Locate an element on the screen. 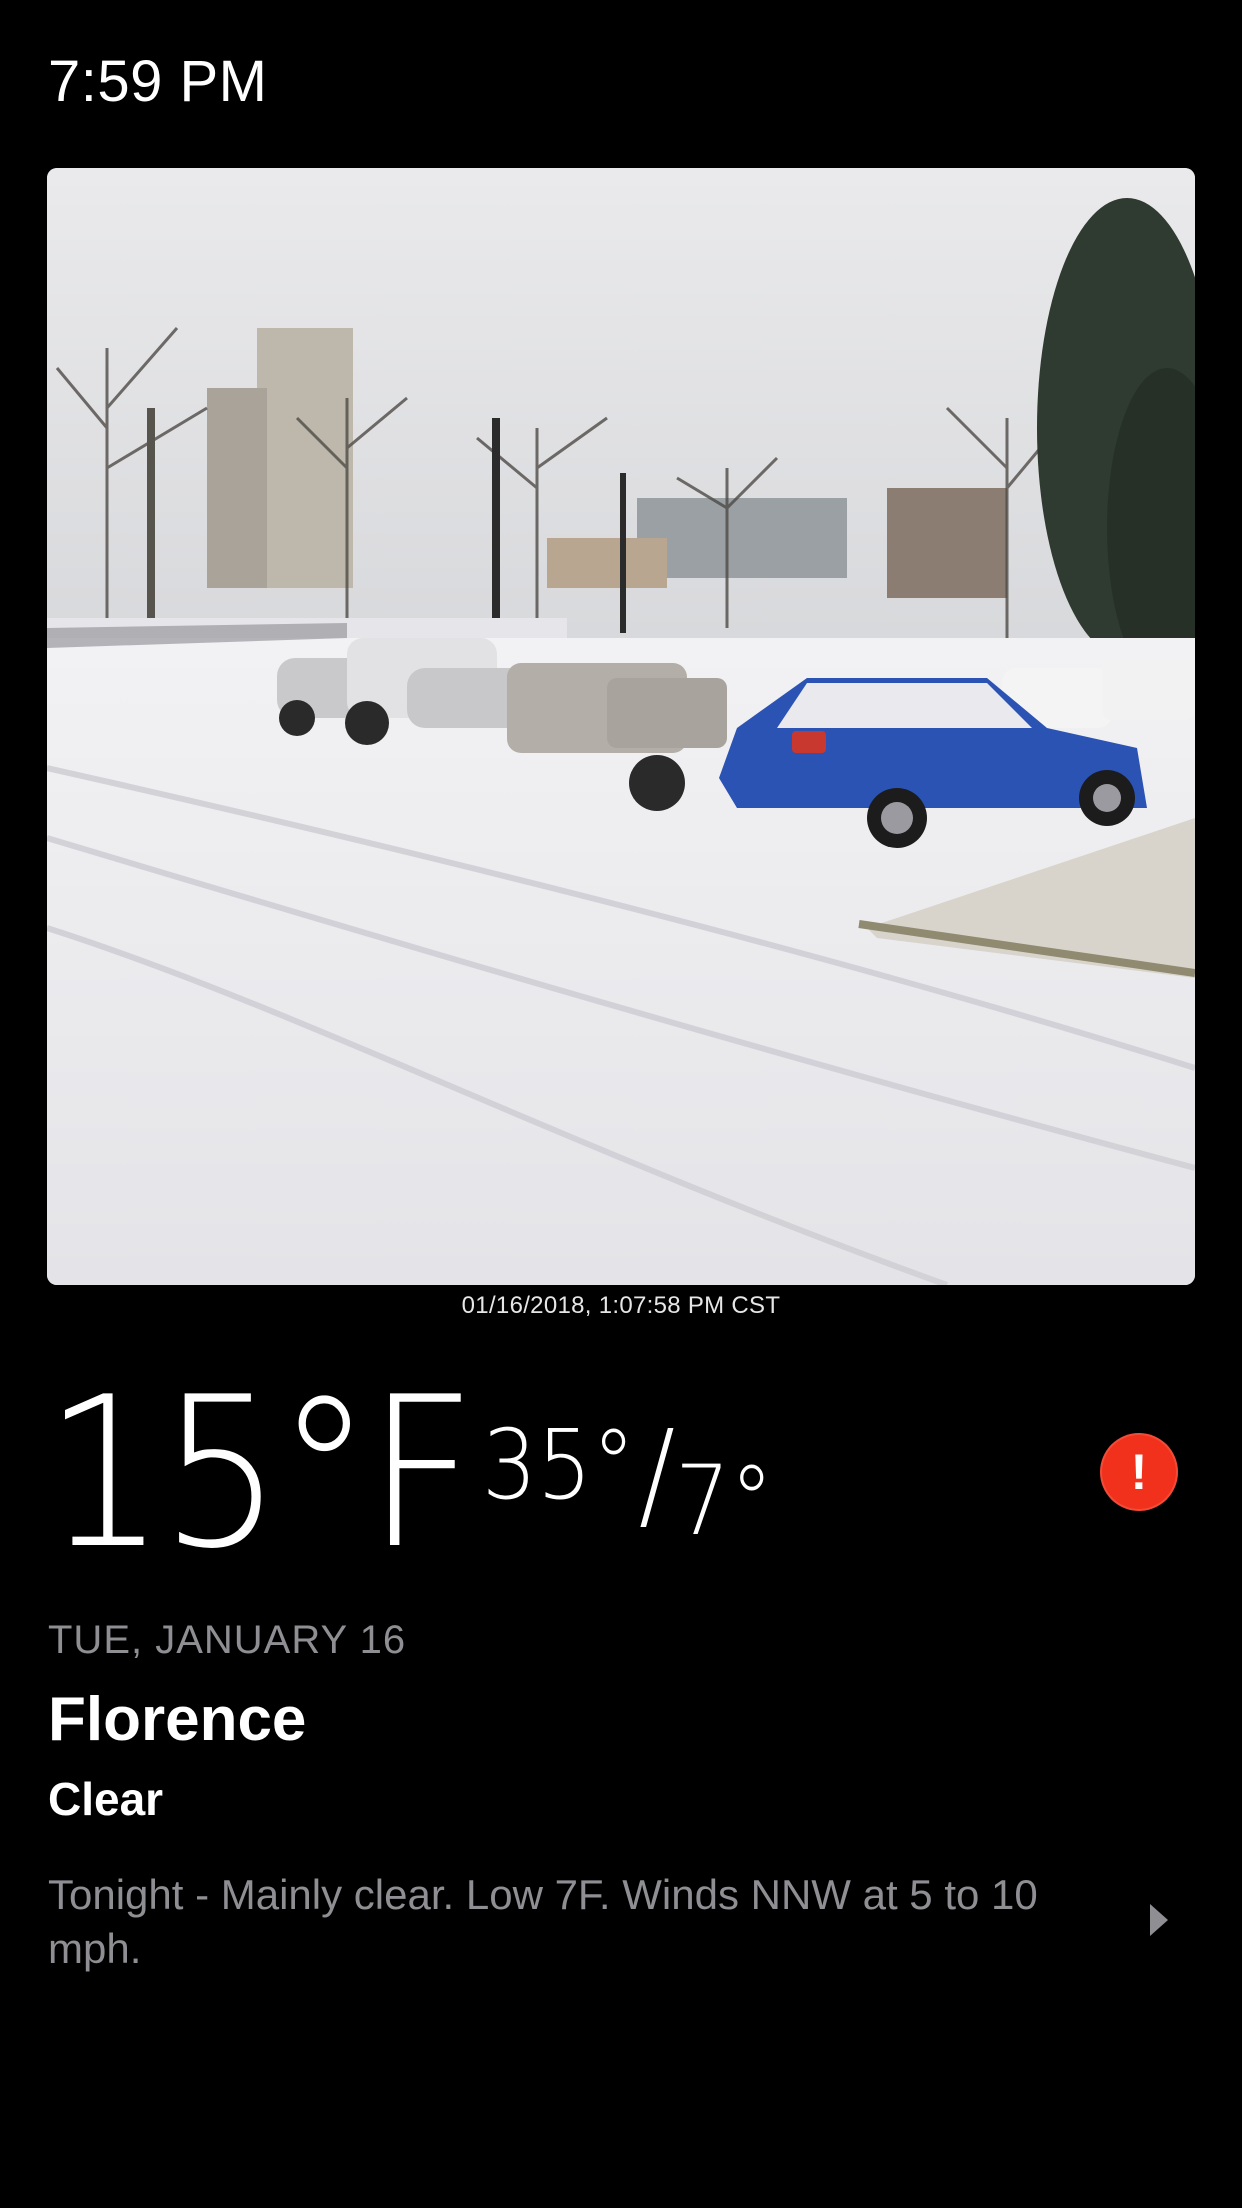  forecast-date: TUE, JANUARY 16 is located at coordinates (227, 1640).